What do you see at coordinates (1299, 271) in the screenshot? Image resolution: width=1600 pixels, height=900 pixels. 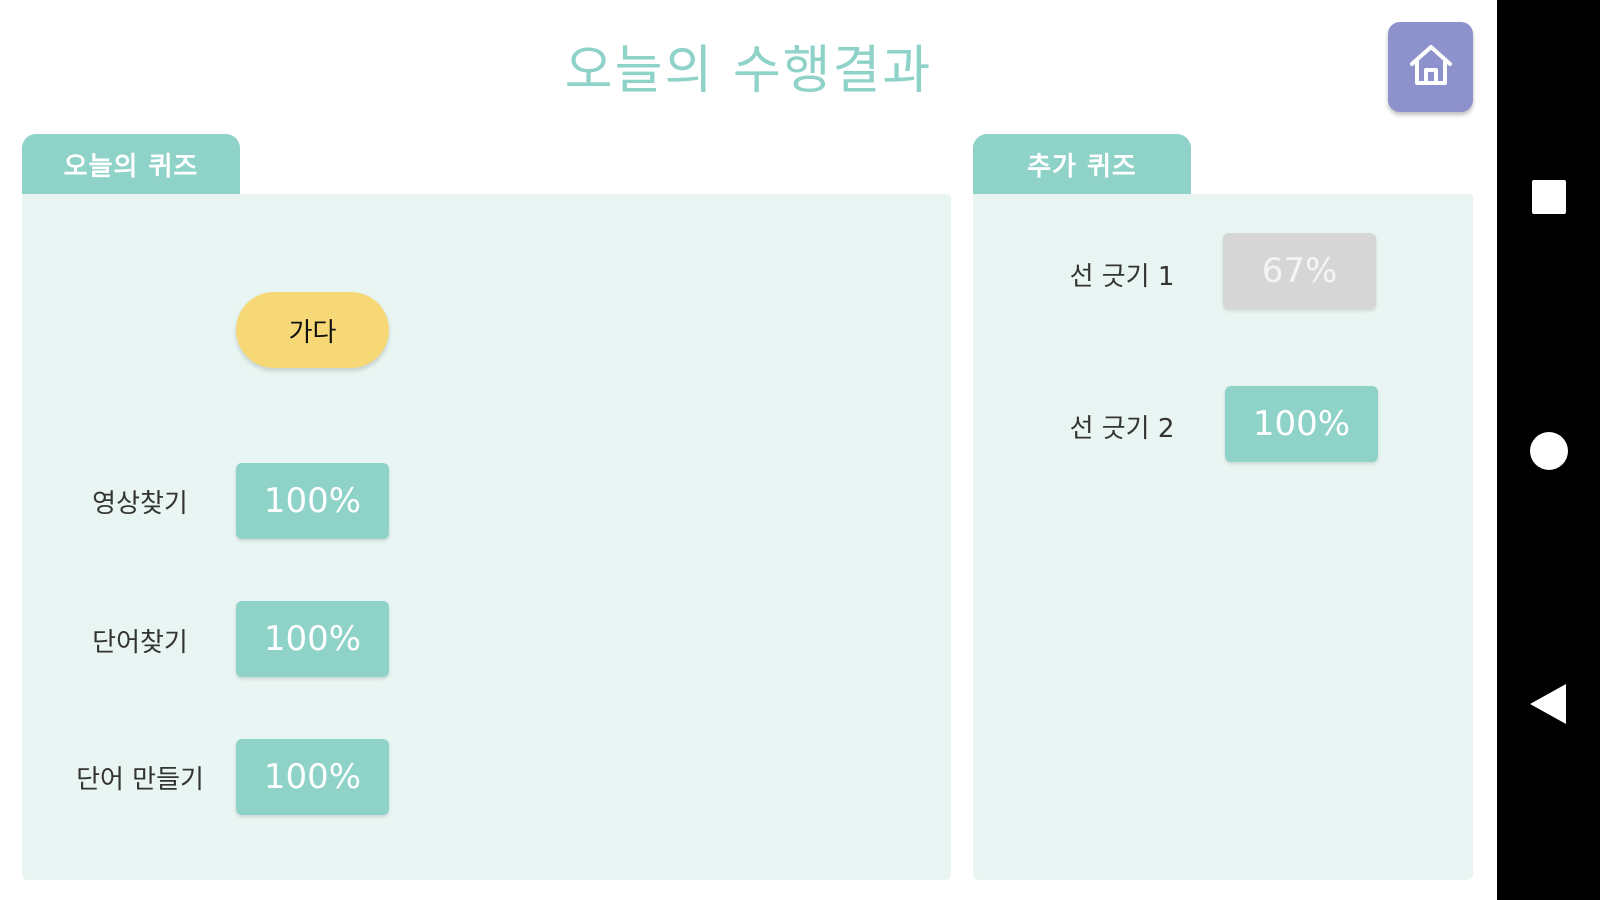 I see `extra-score-line-draw-1: 67%` at bounding box center [1299, 271].